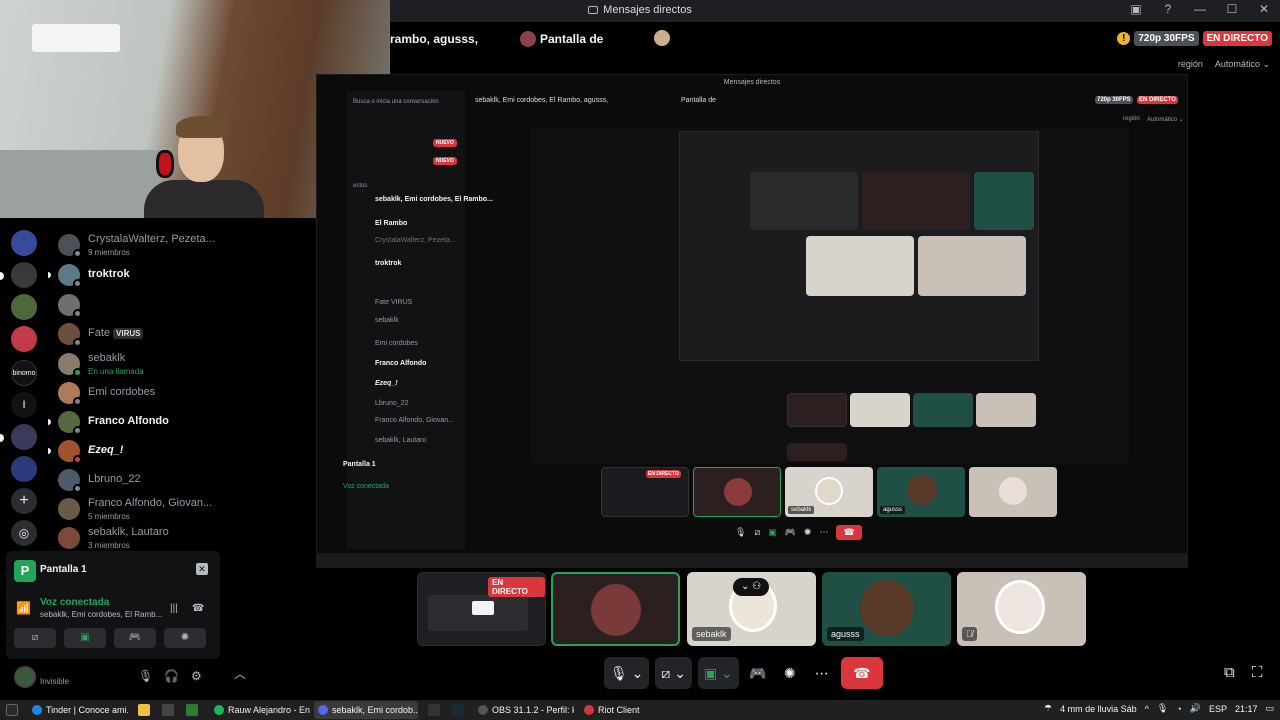 The width and height of the screenshot is (1280, 720). Describe the element at coordinates (845, 634) in the screenshot. I see `tile-label: agusss` at that location.